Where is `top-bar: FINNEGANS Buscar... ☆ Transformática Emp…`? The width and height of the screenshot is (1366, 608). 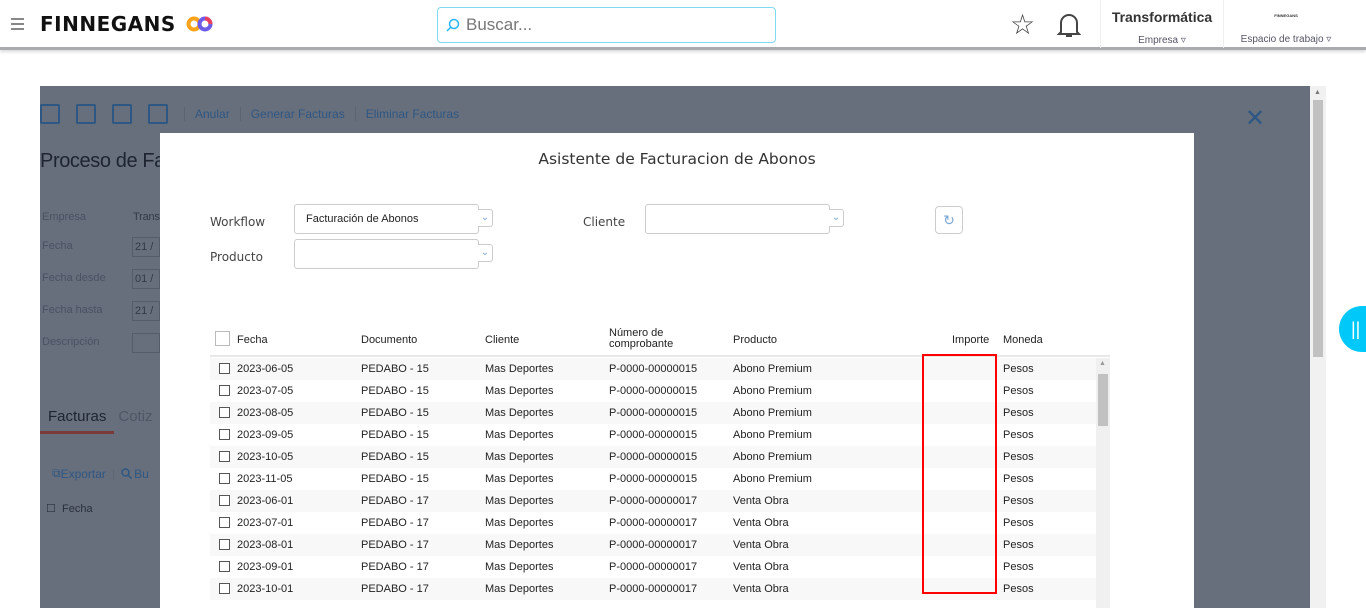
top-bar: FINNEGANS Buscar... ☆ Transformática Emp… is located at coordinates (683, 25).